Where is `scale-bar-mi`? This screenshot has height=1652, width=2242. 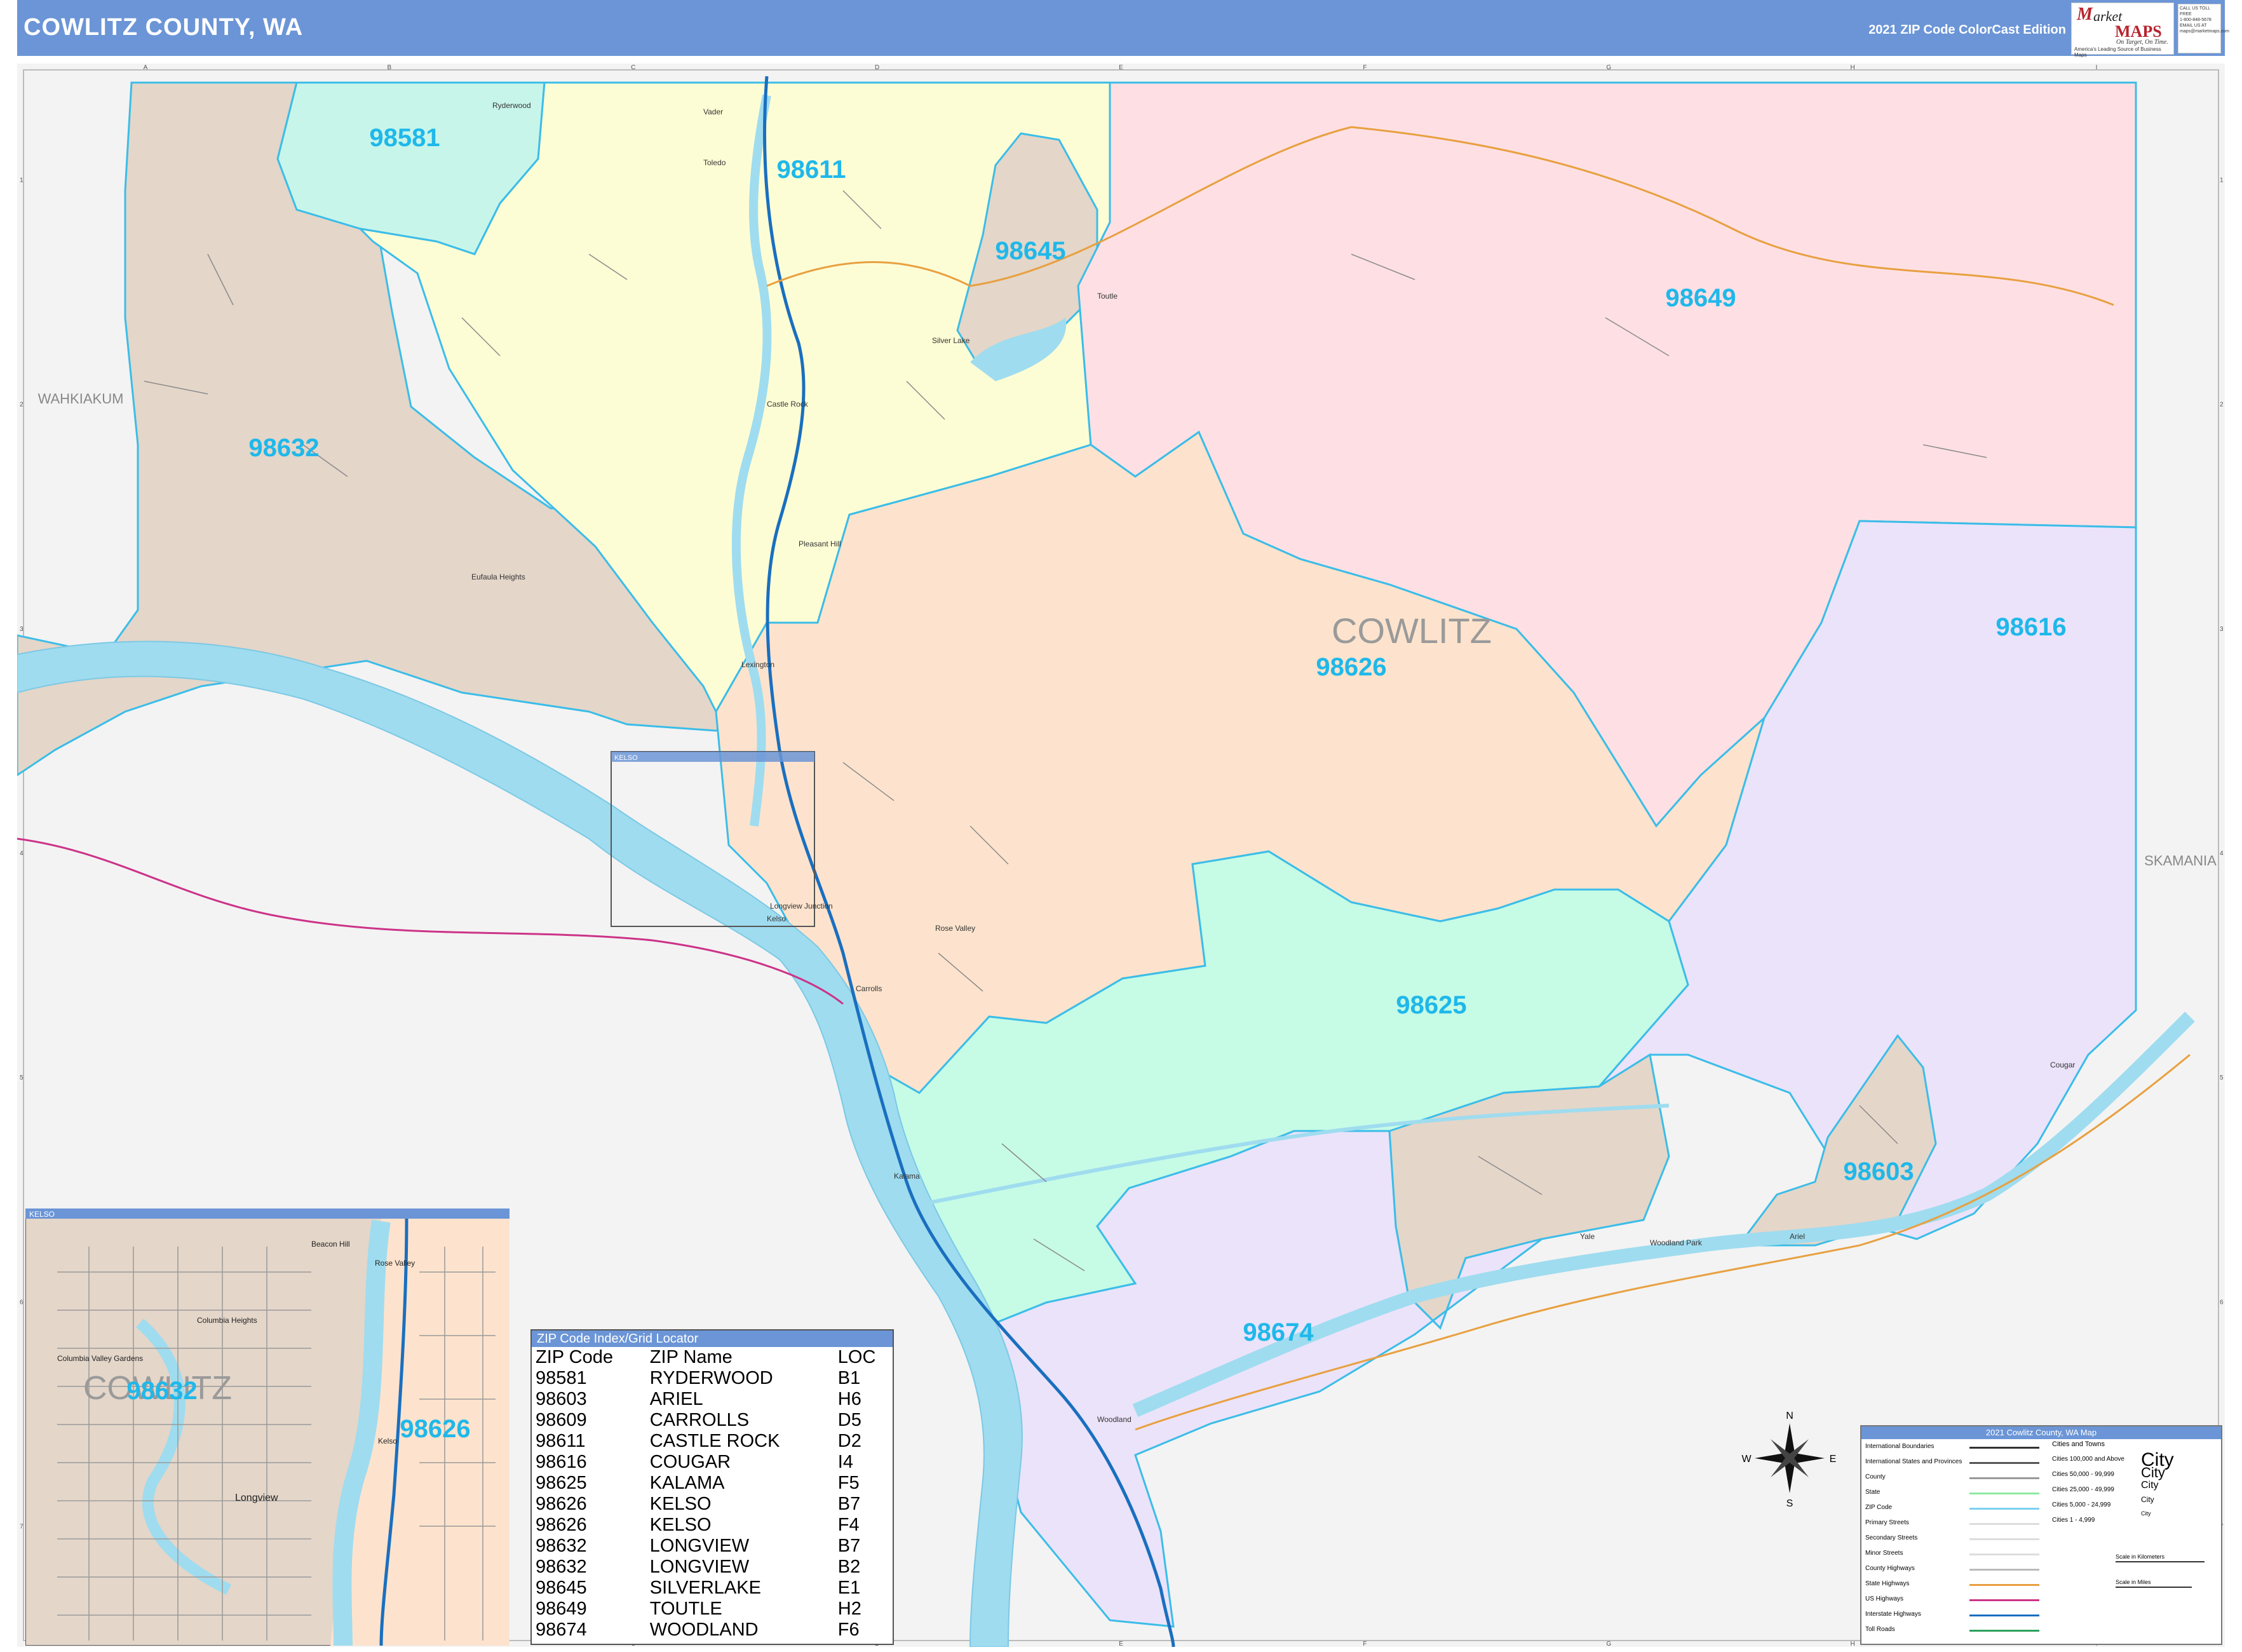 scale-bar-mi is located at coordinates (2154, 1587).